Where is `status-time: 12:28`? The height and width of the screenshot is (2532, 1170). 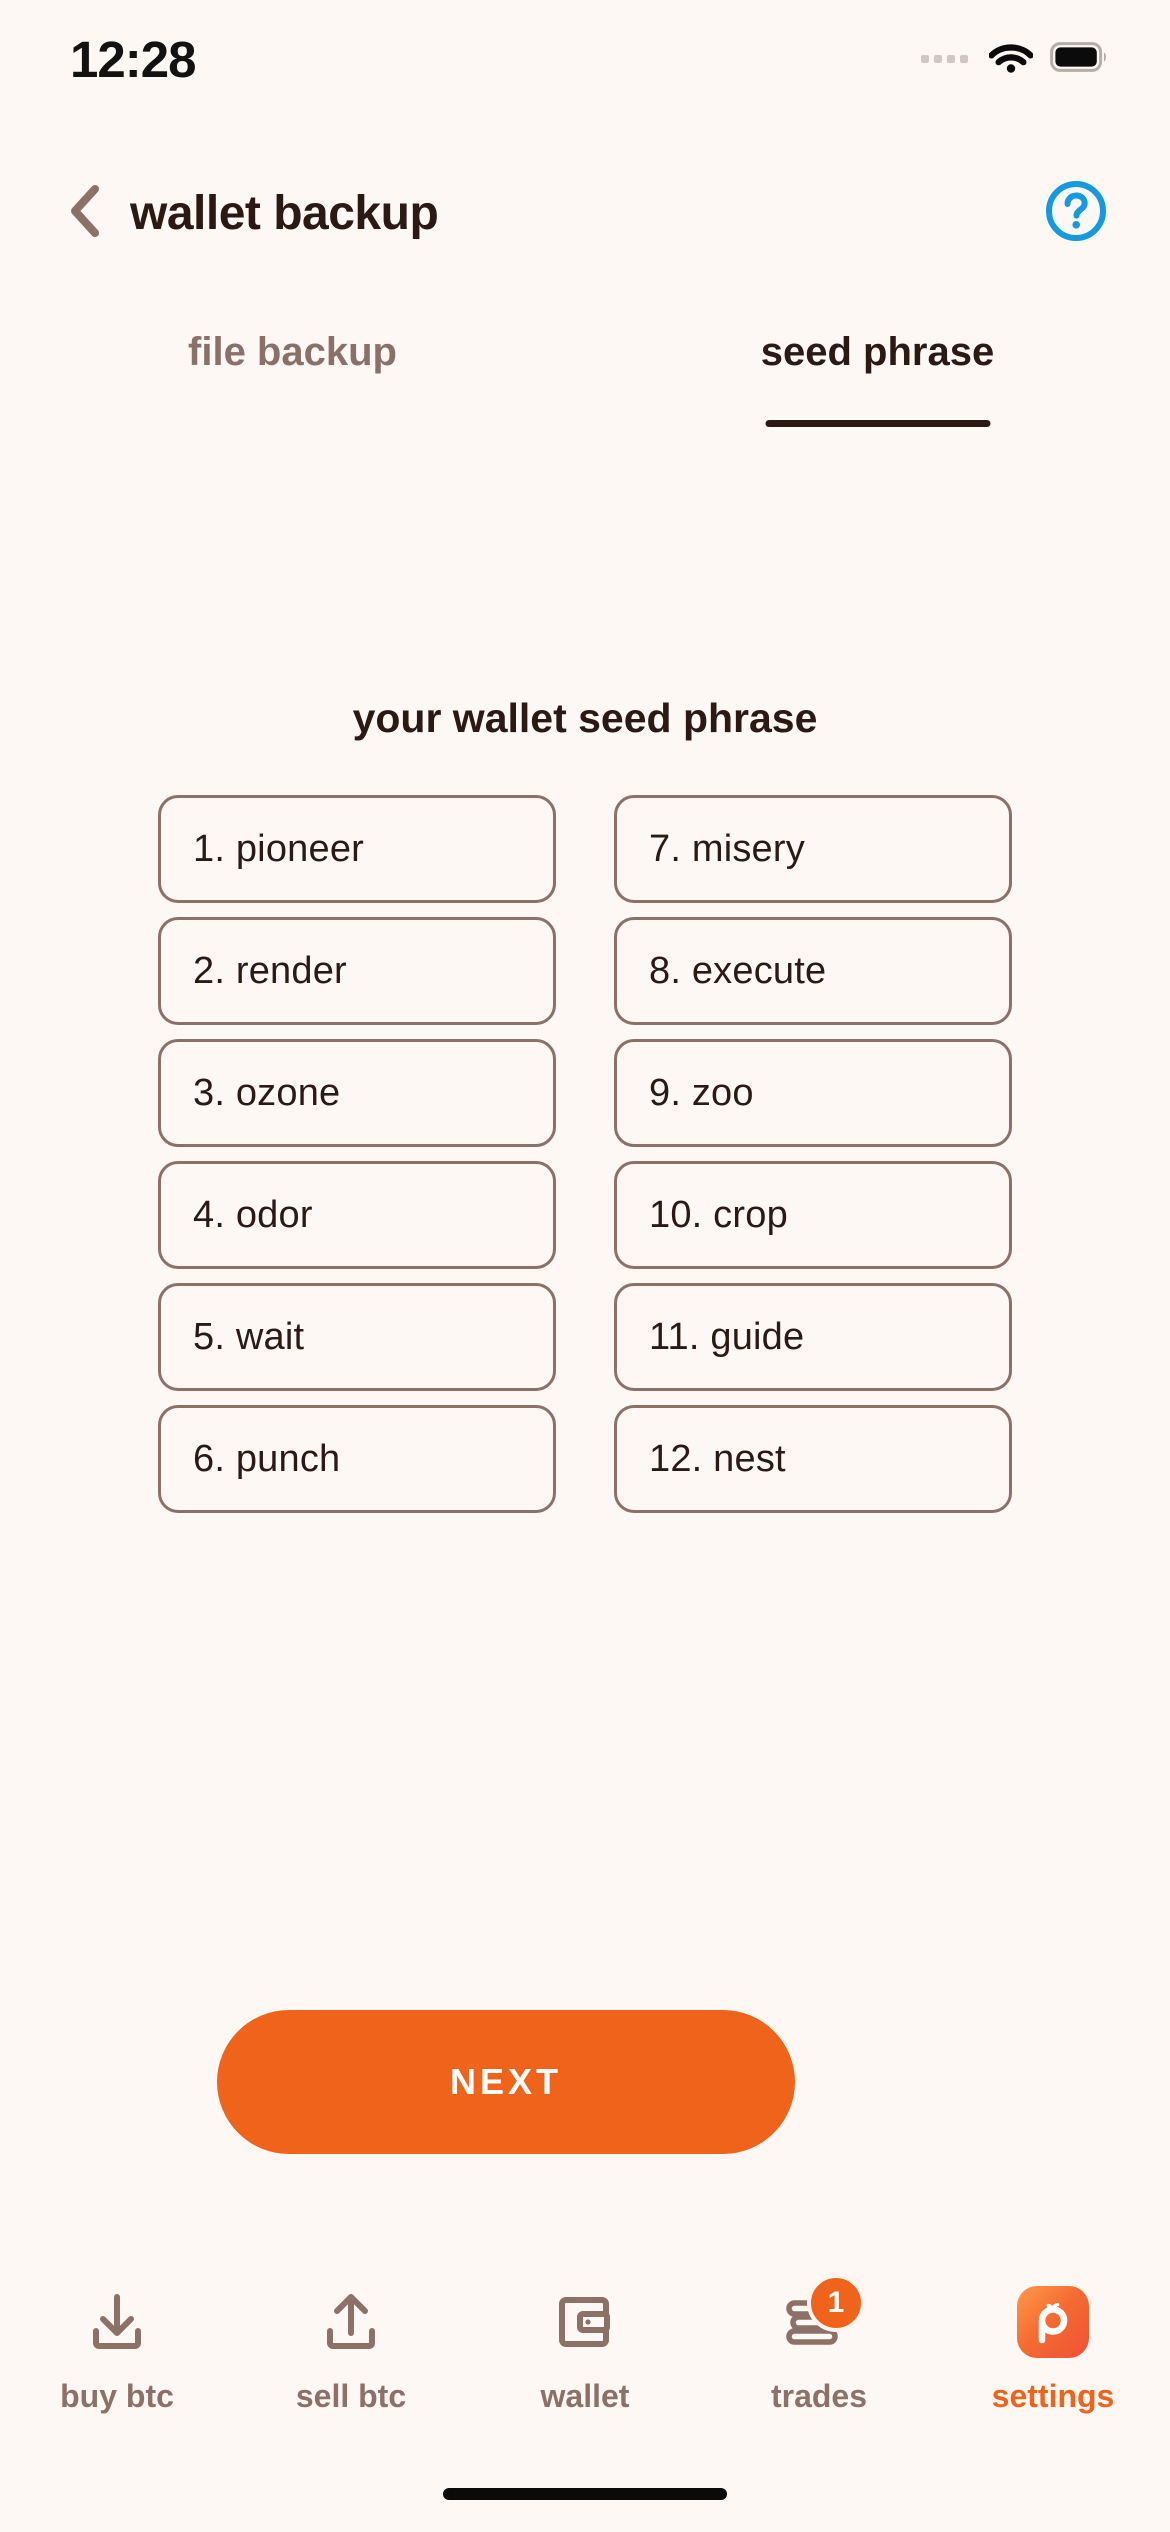 status-time: 12:28 is located at coordinates (133, 59).